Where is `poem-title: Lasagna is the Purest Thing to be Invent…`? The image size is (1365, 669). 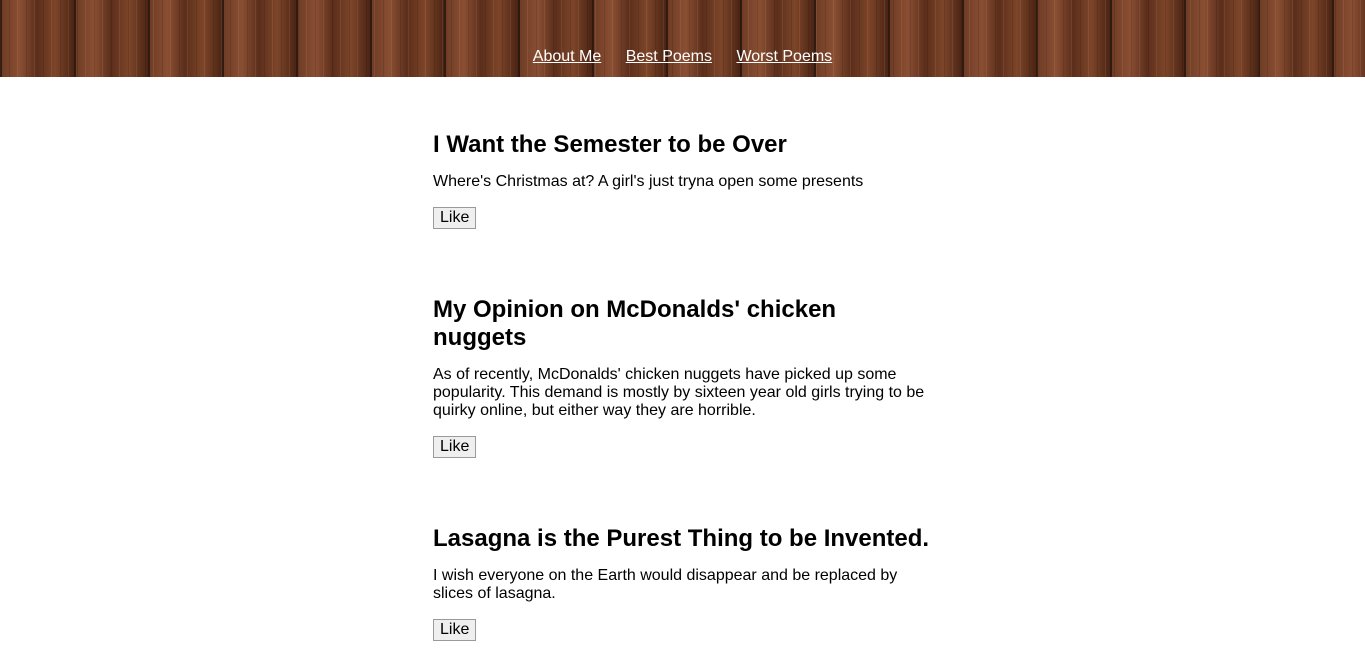
poem-title: Lasagna is the Purest Thing to be Invent… is located at coordinates (681, 538).